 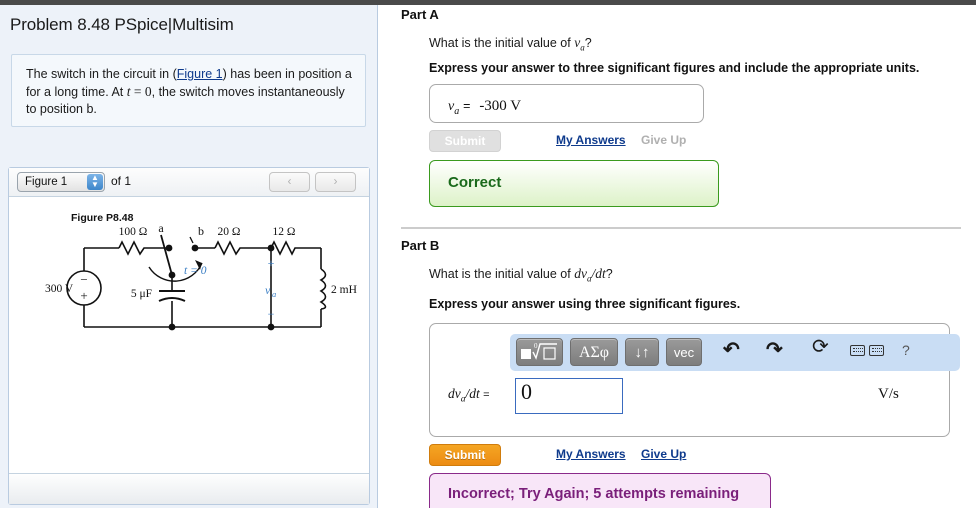 What do you see at coordinates (189, 488) in the screenshot?
I see `figure-footer-bar` at bounding box center [189, 488].